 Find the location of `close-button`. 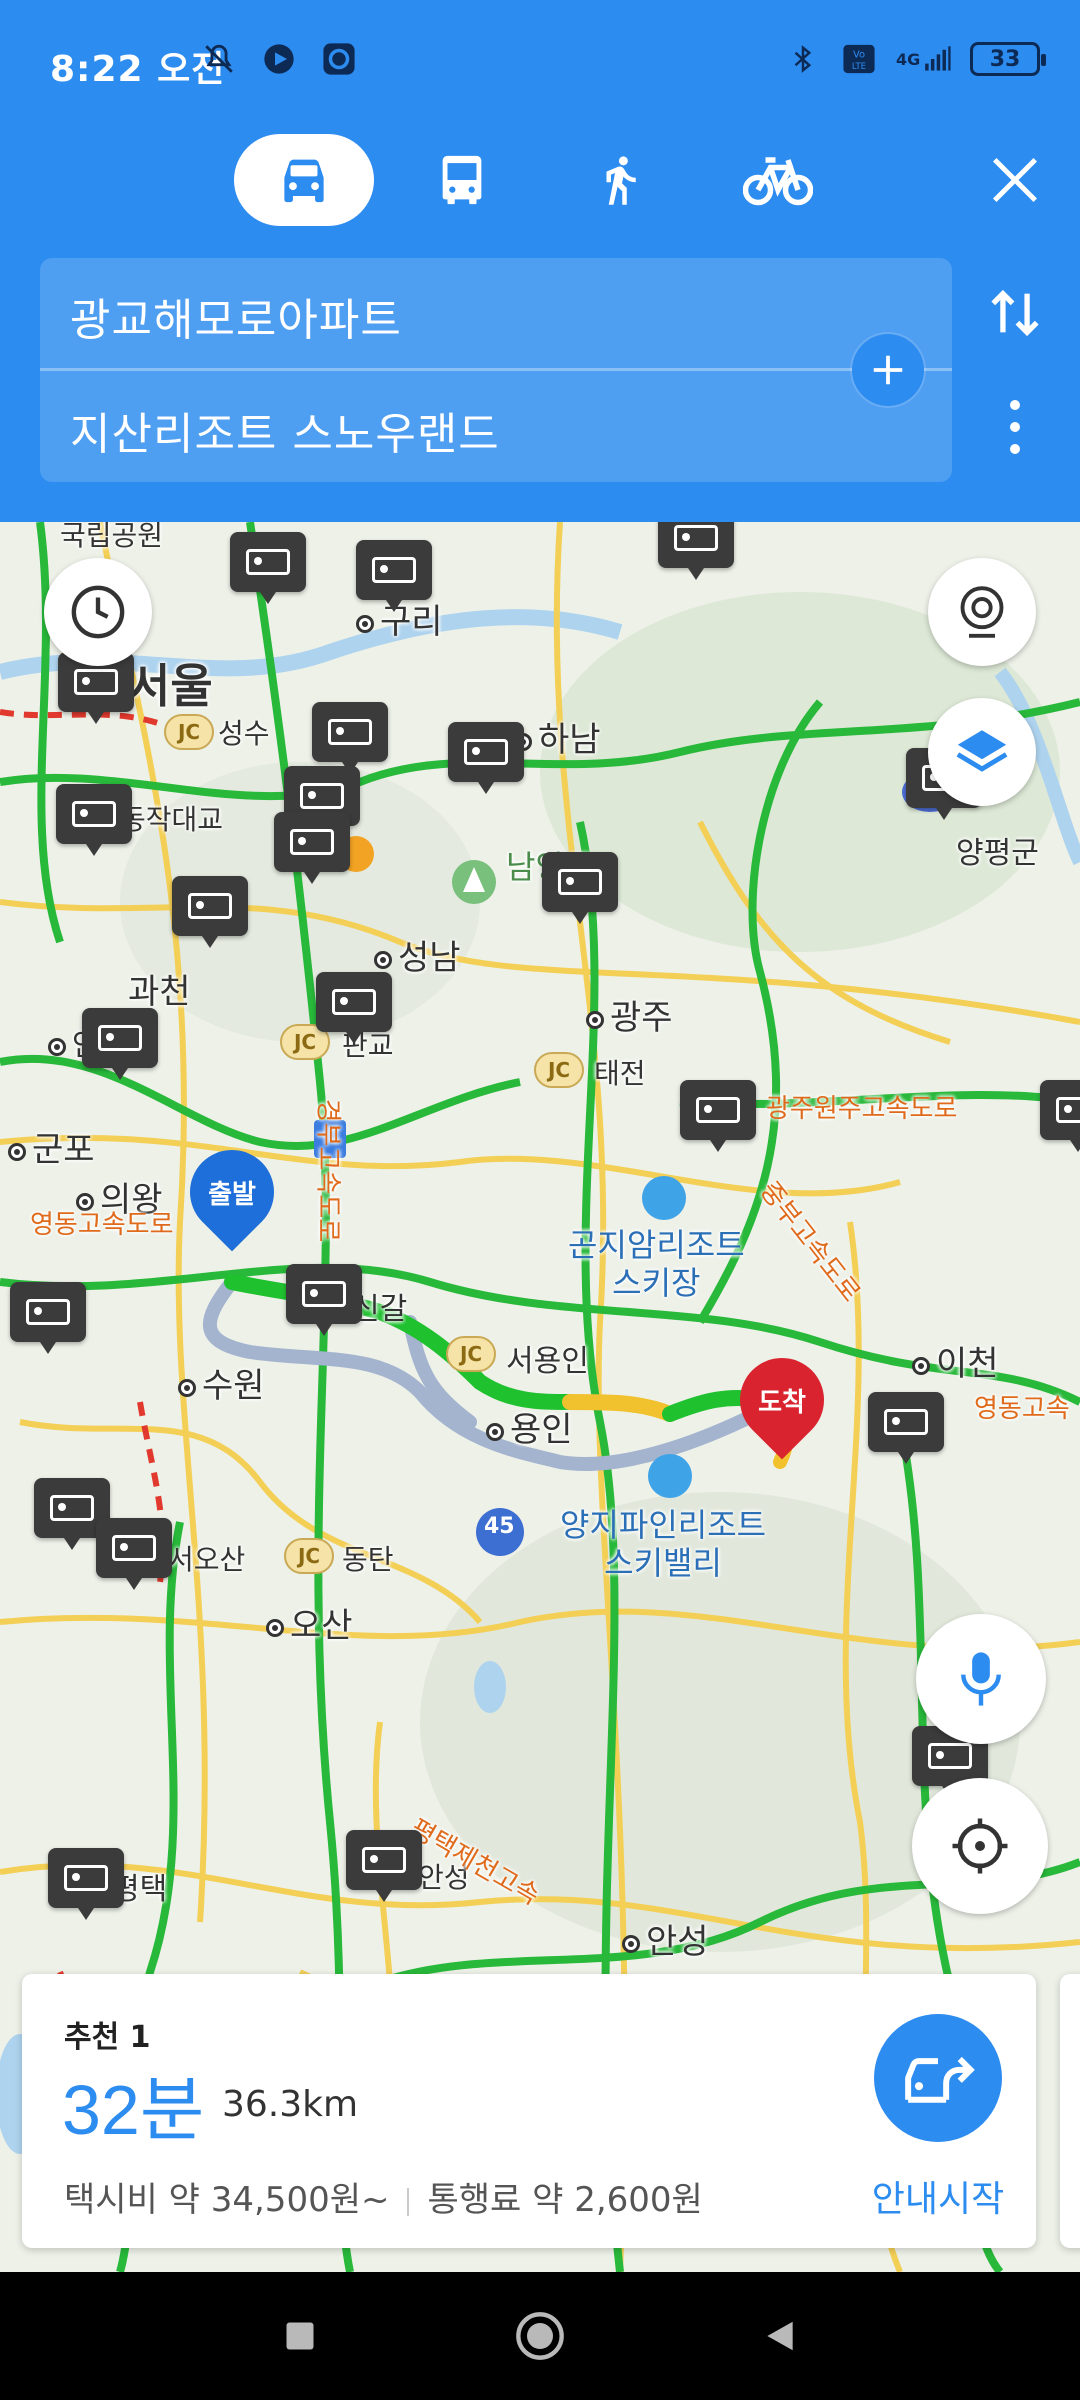

close-button is located at coordinates (1015, 180).